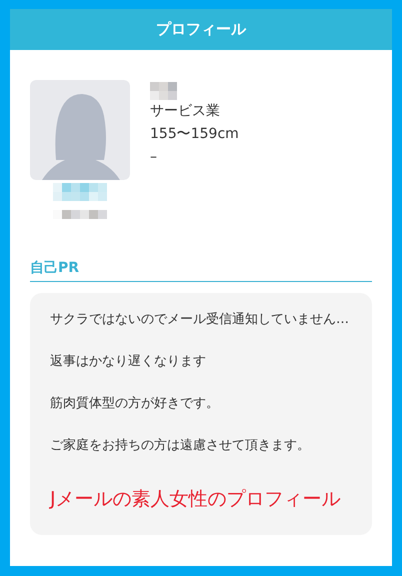 The image size is (402, 576). What do you see at coordinates (80, 192) in the screenshot?
I see `pixelated-name` at bounding box center [80, 192].